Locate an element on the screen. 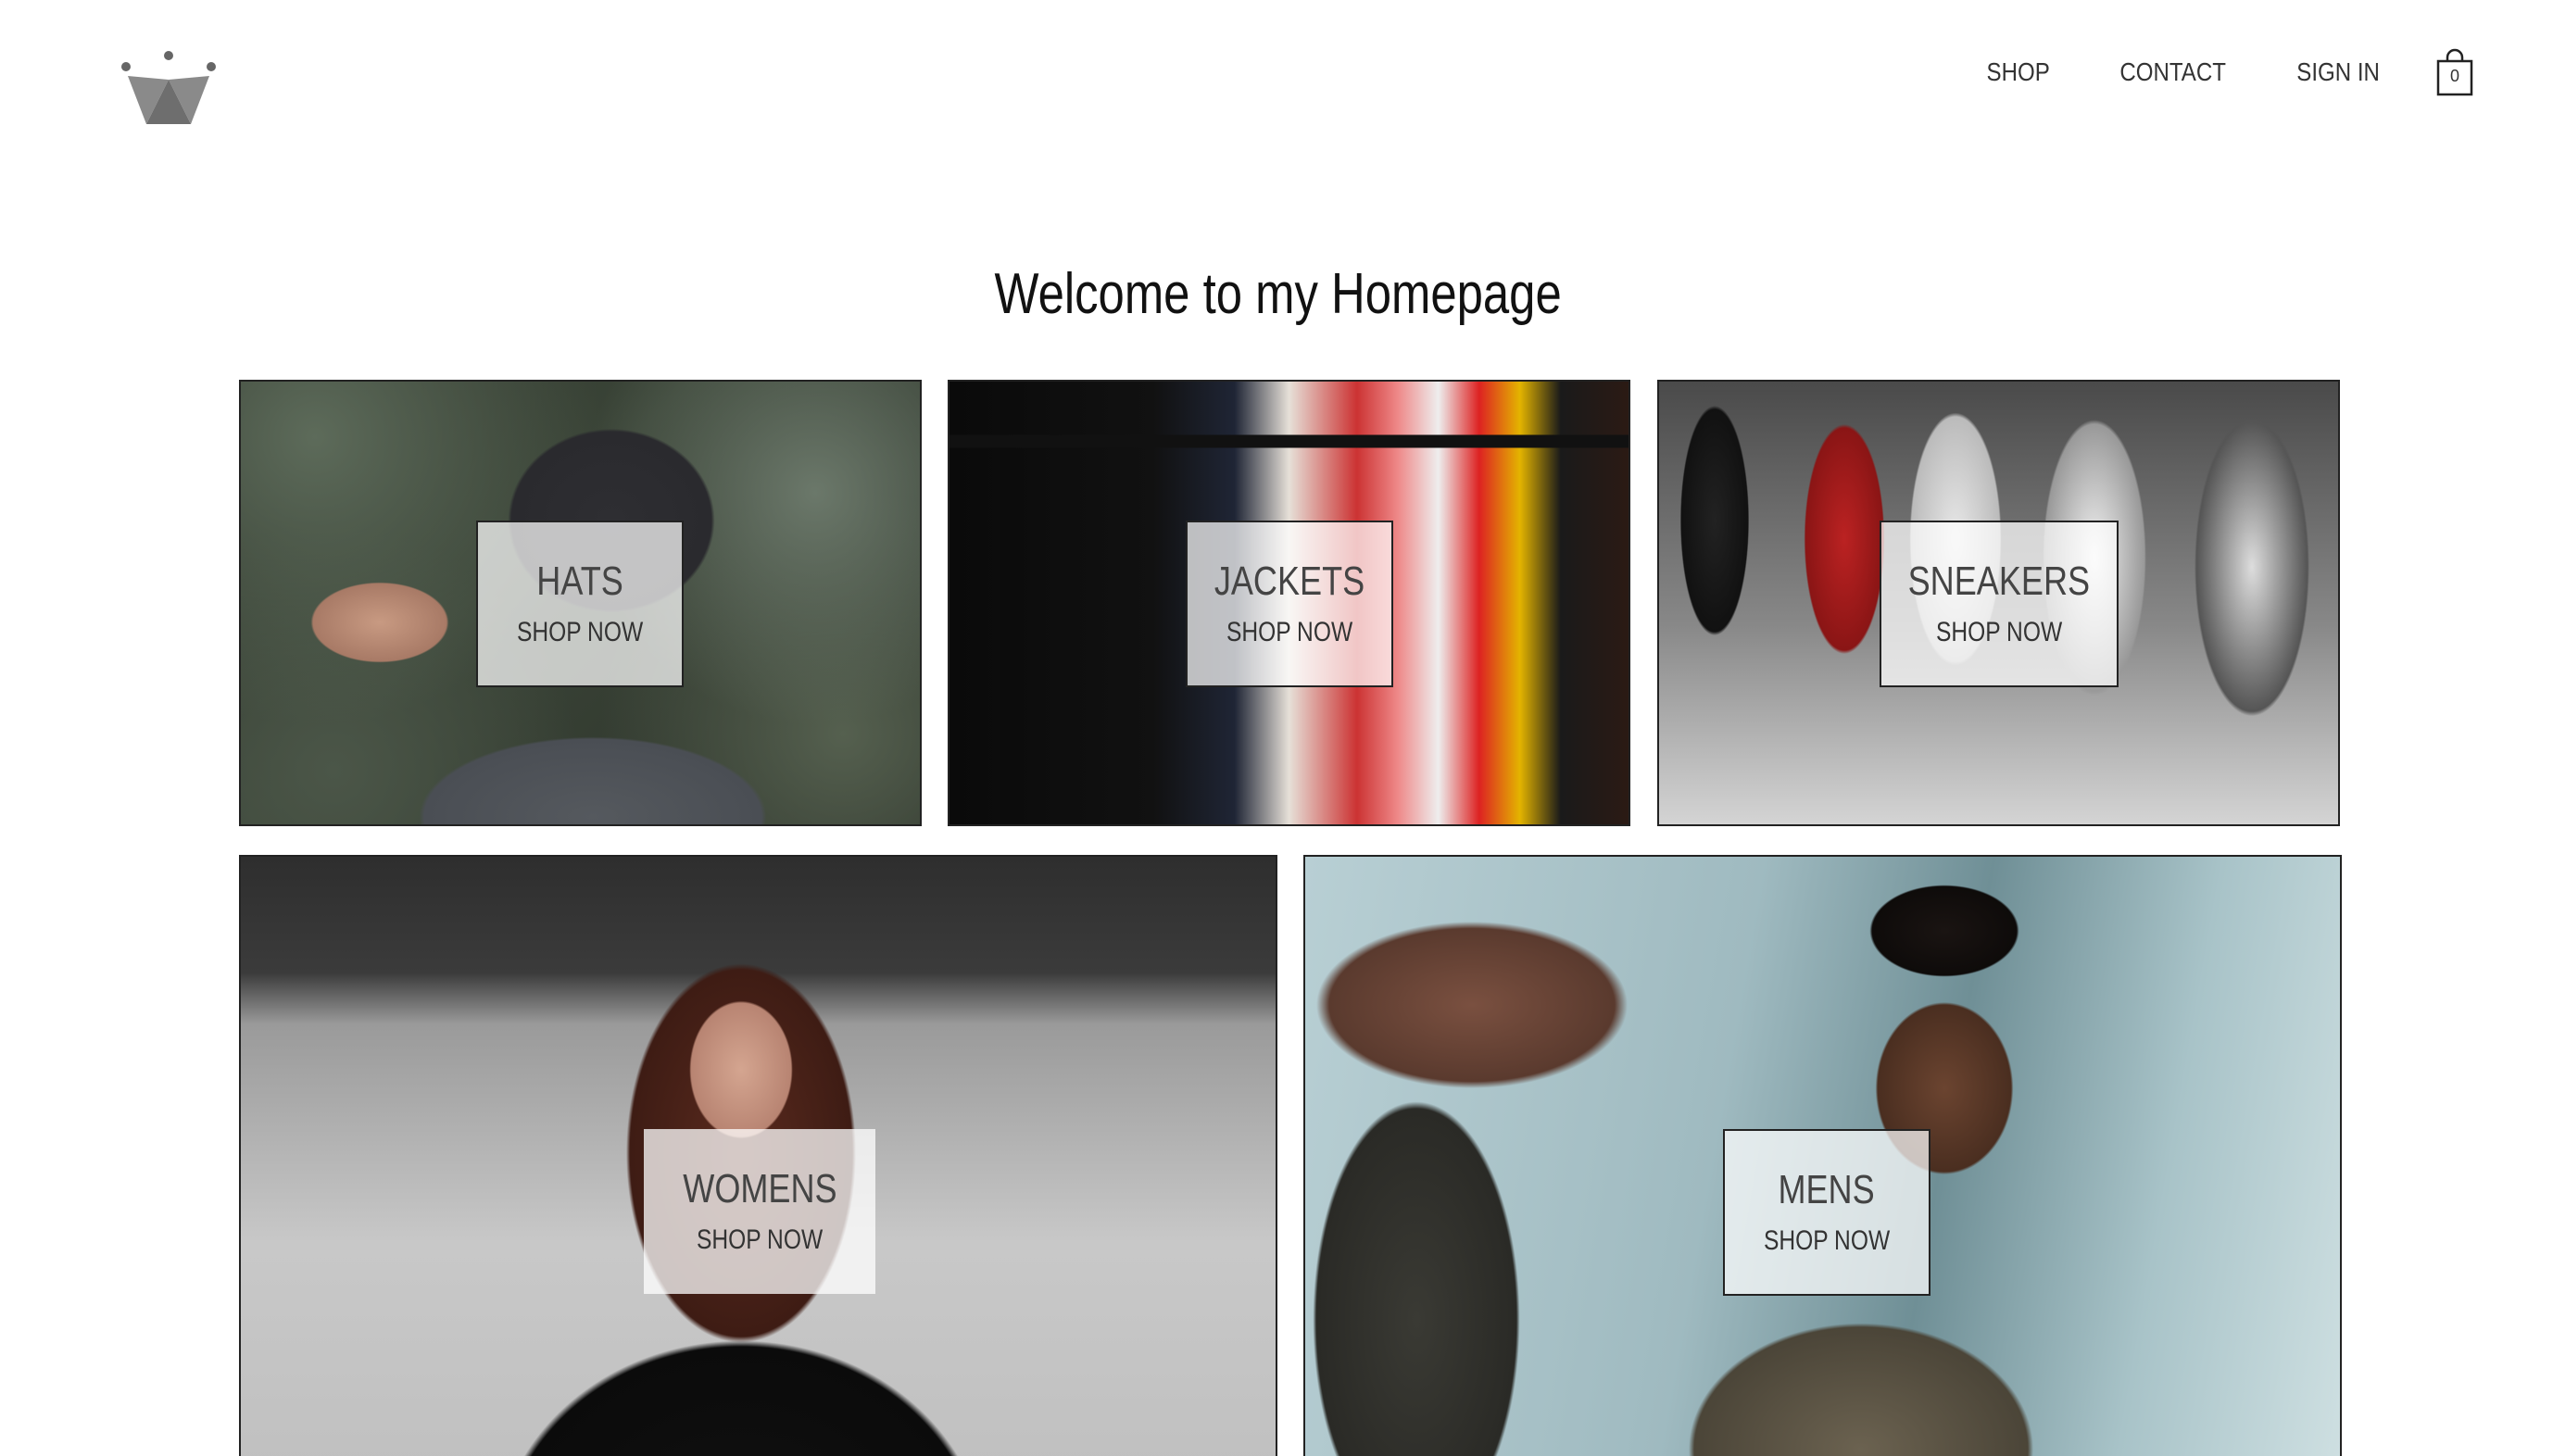 The width and height of the screenshot is (2553, 1456). nav-sign-in-link: SIGN IN is located at coordinates (2338, 72).